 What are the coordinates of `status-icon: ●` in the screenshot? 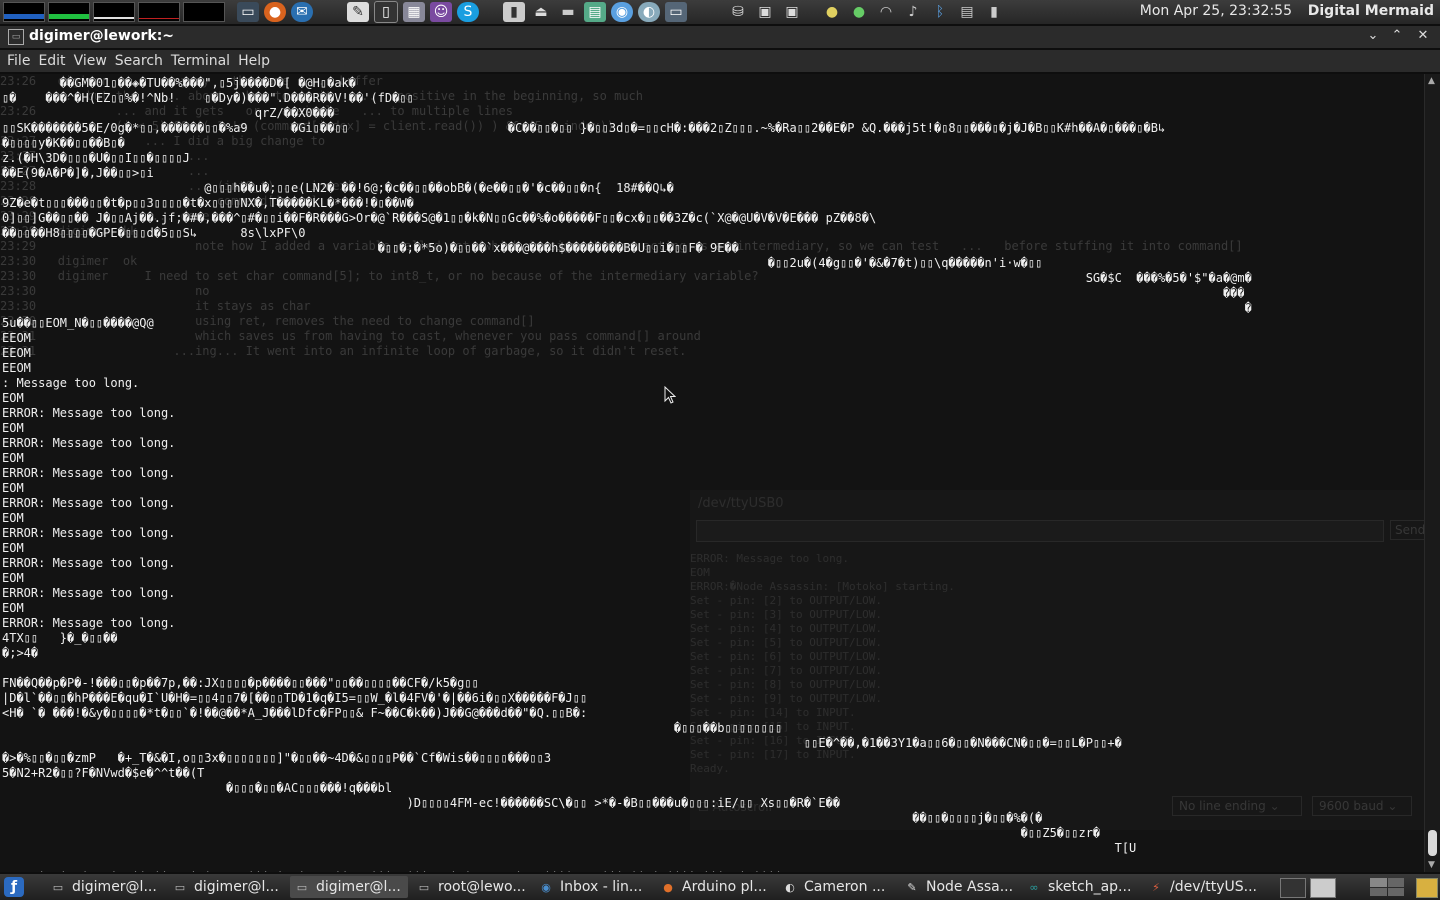 It's located at (859, 12).